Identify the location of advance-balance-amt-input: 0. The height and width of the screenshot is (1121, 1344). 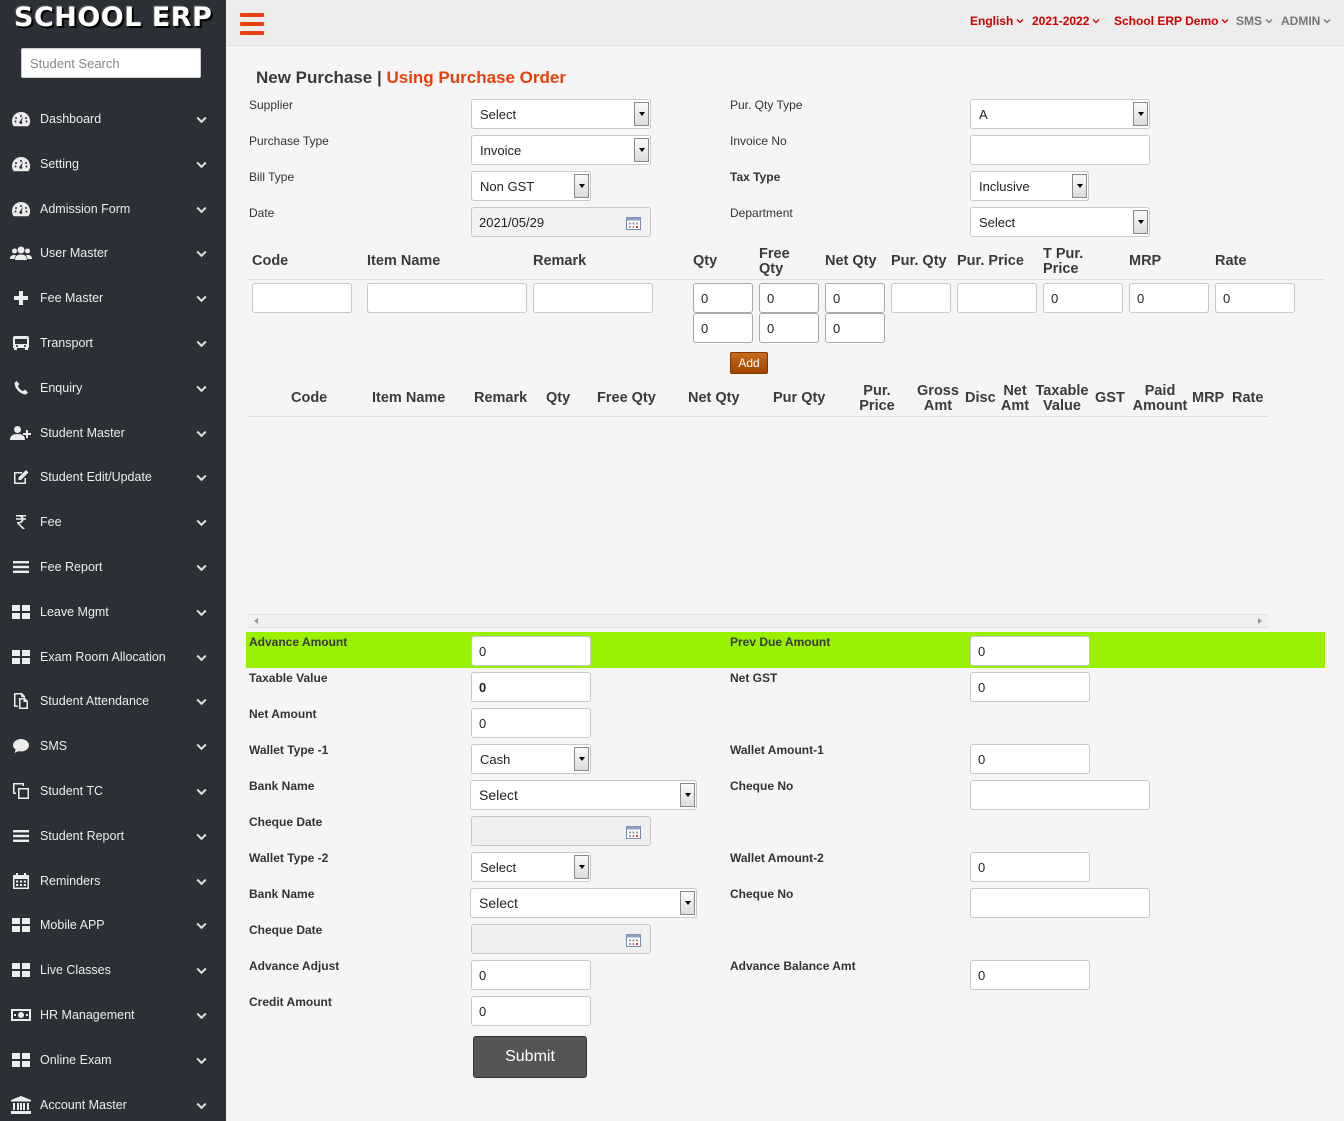
(1030, 975).